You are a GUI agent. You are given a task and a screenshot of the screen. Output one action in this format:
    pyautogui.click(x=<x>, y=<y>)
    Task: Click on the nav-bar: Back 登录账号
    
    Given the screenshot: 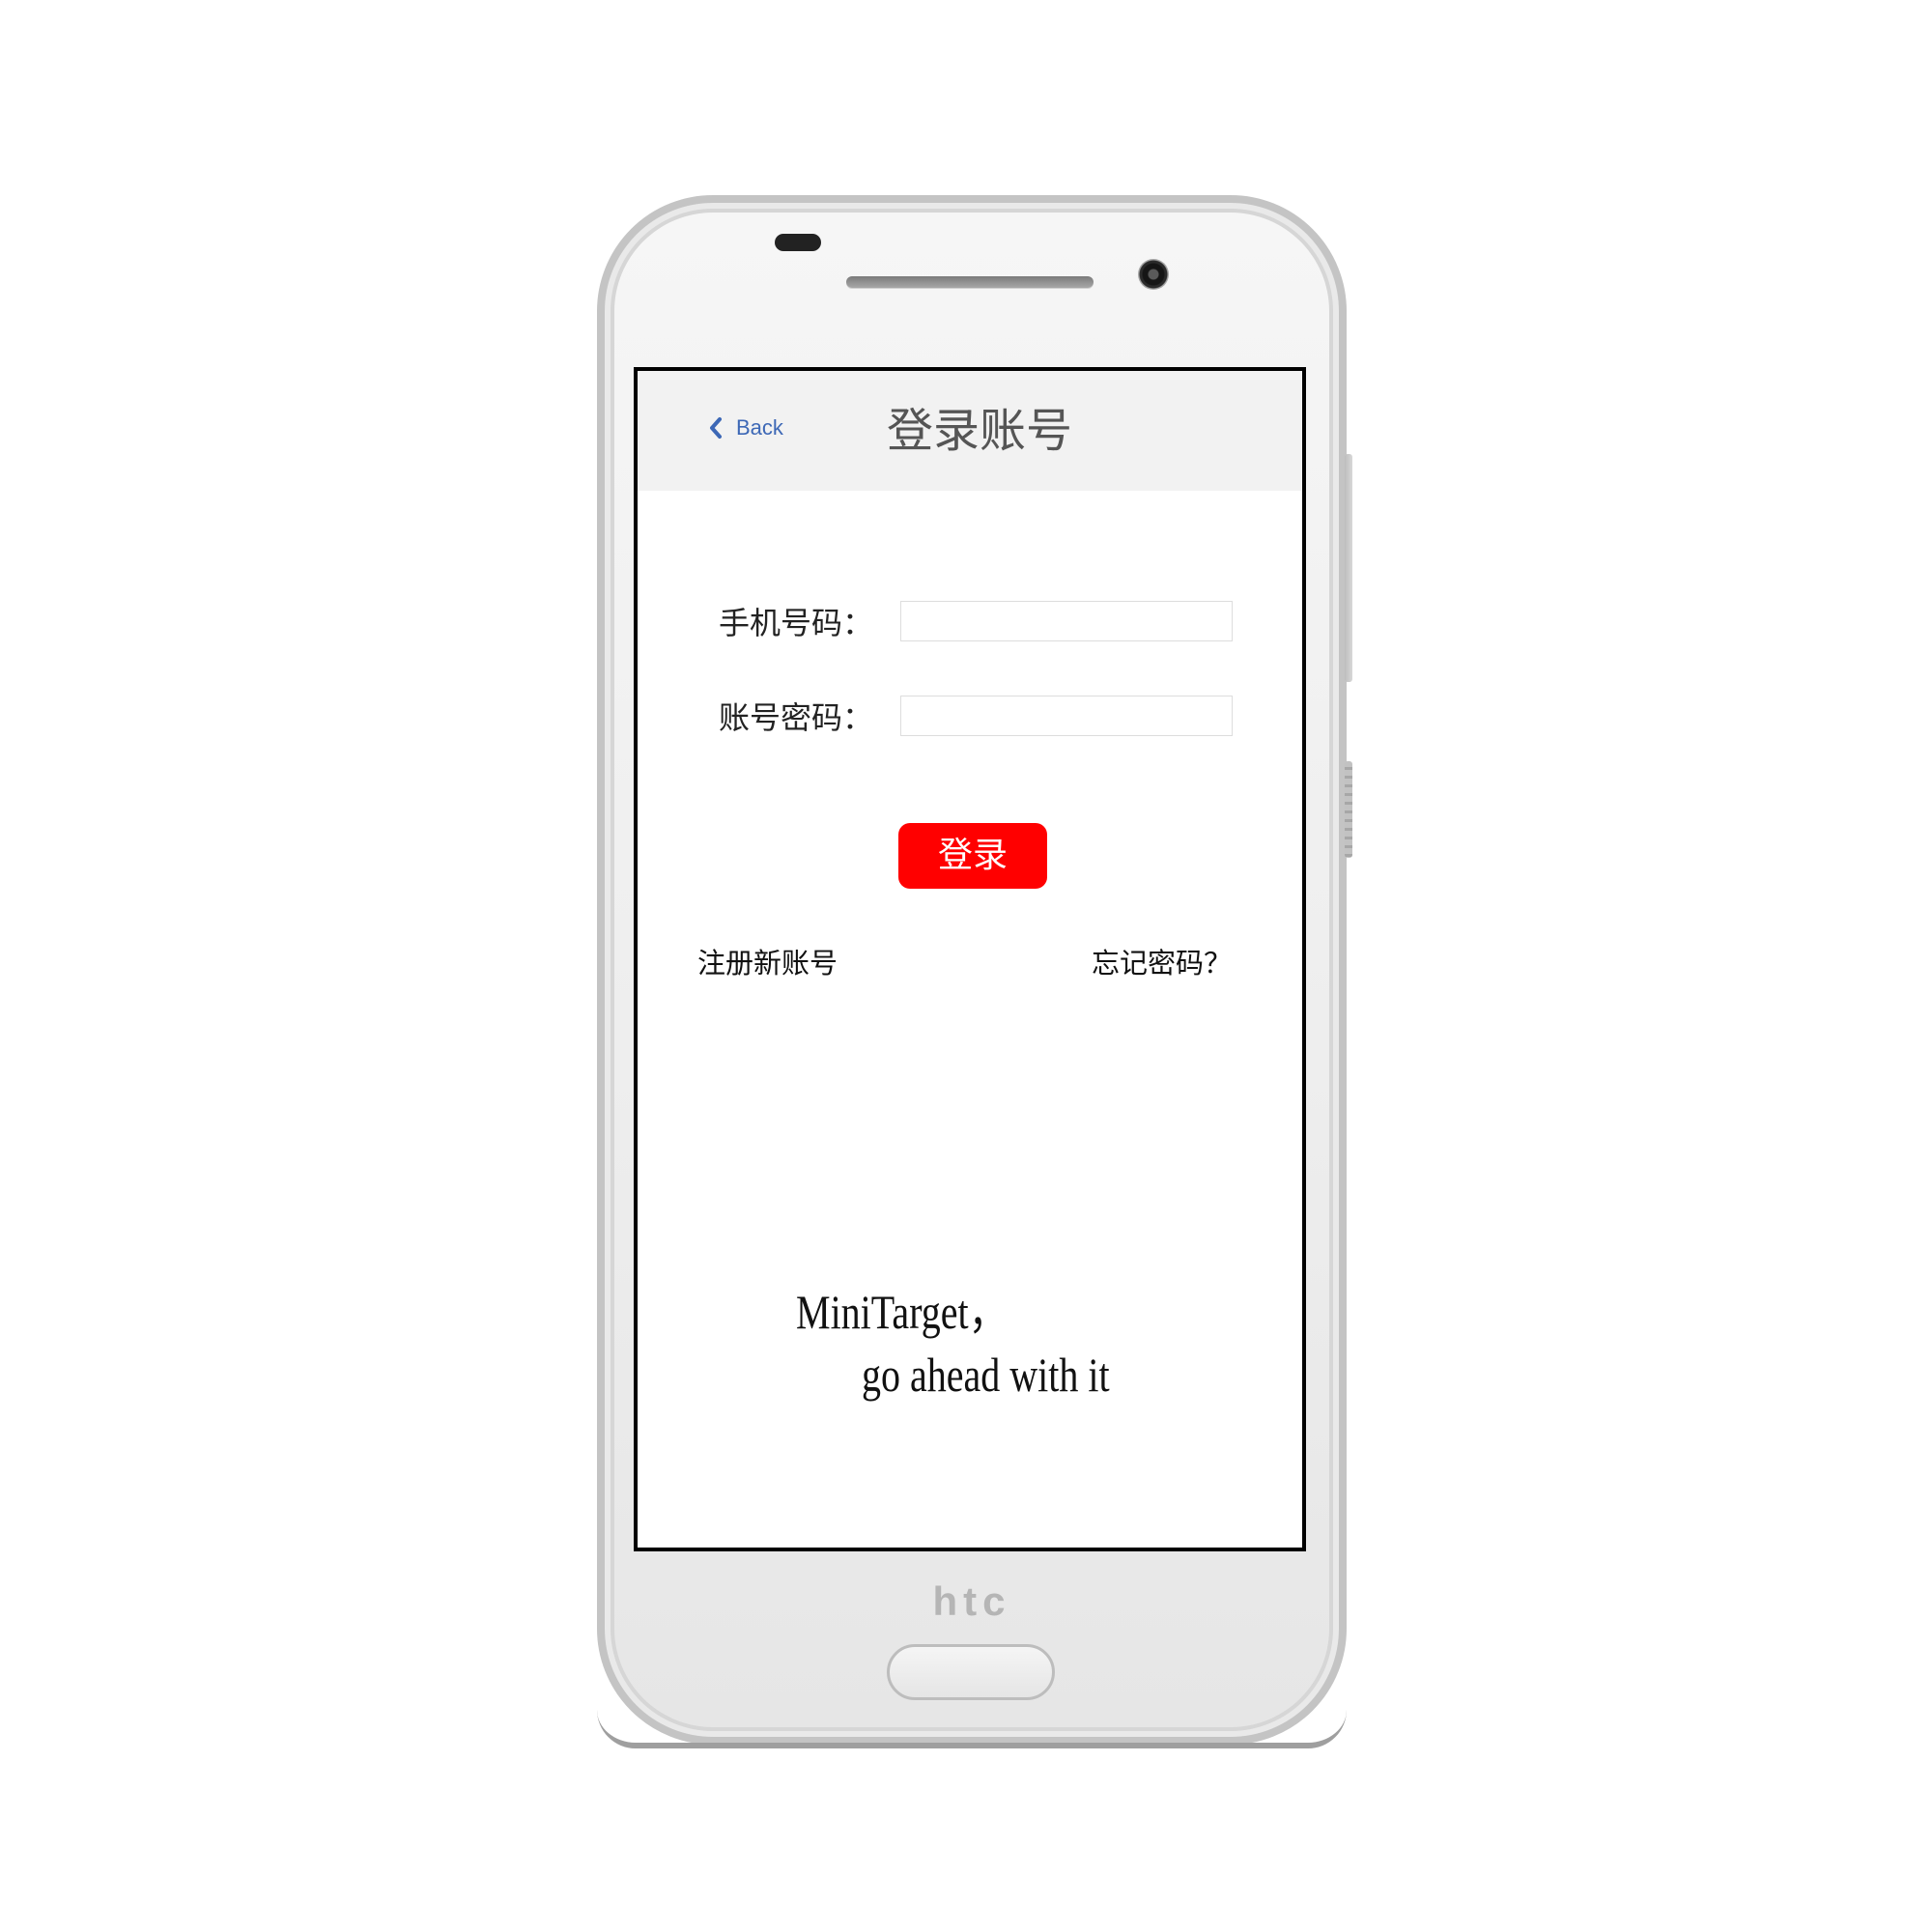 What is the action you would take?
    pyautogui.click(x=970, y=431)
    